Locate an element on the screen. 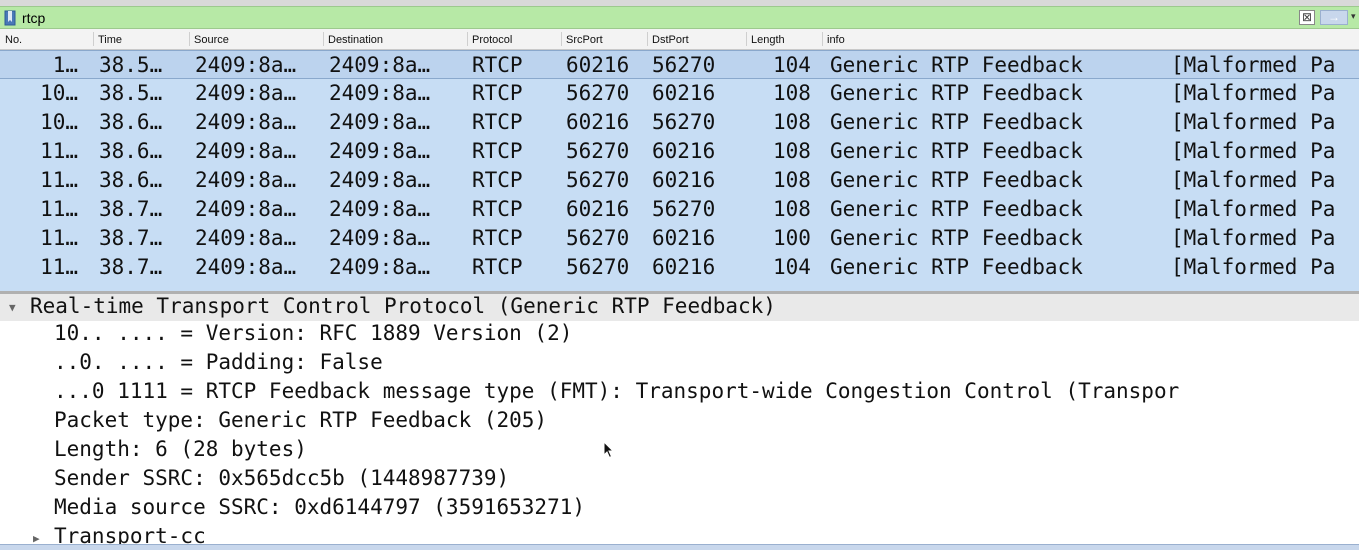  display-filter-input is located at coordinates (657, 17).